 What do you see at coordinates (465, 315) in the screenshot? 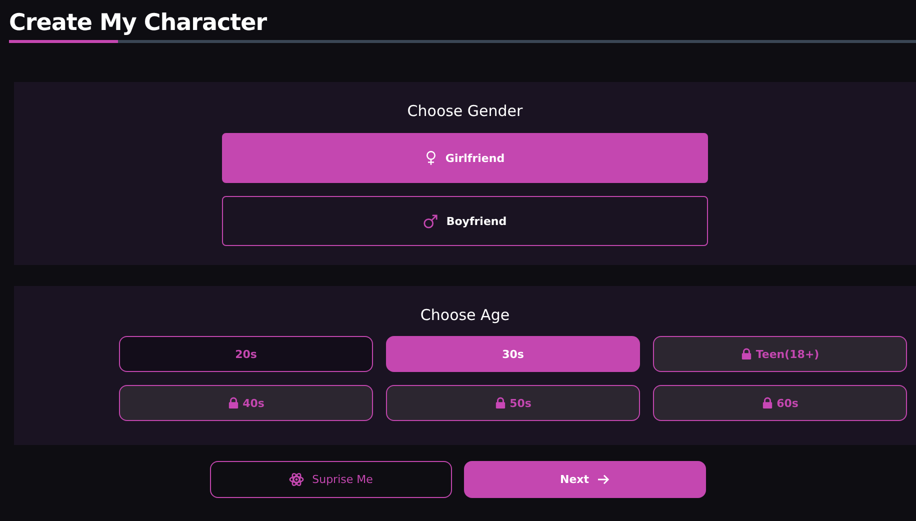
I see `section-heading: Choose Age` at bounding box center [465, 315].